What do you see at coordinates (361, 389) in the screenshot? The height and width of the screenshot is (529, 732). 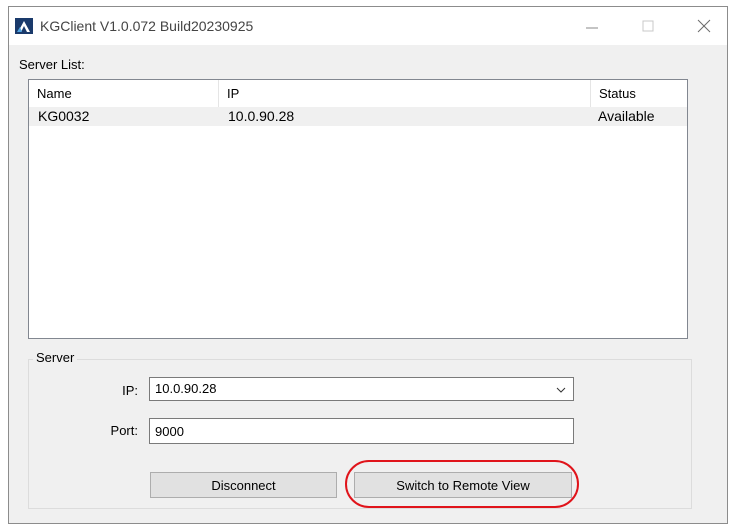 I see `ip-combobox: 10.0.90.28` at bounding box center [361, 389].